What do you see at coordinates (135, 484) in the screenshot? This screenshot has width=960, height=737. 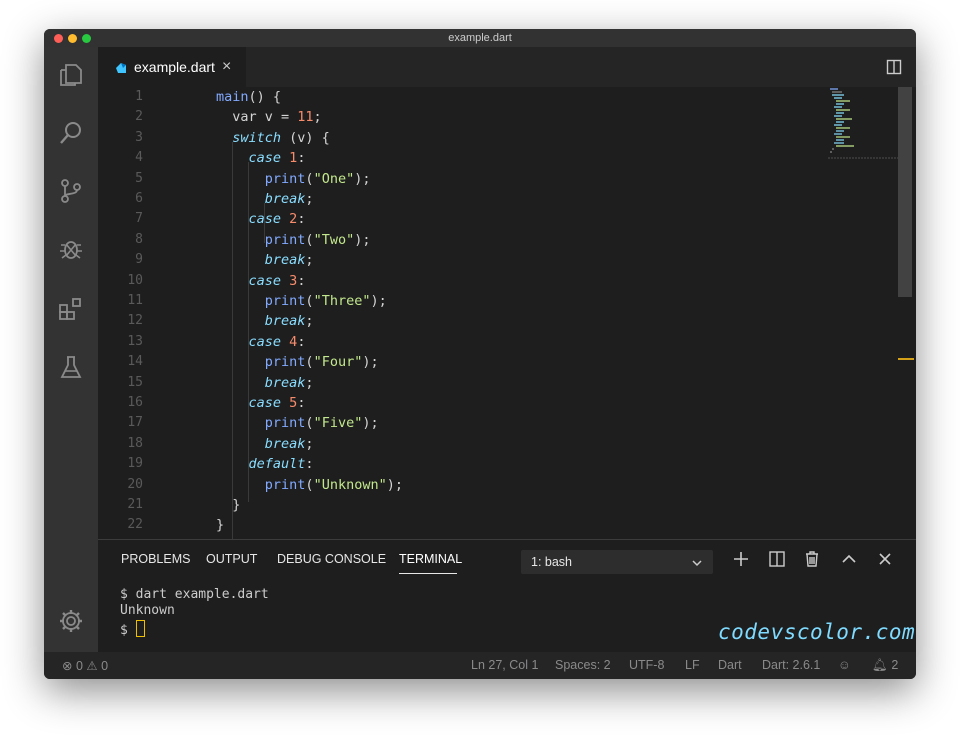 I see `line-number: 20` at bounding box center [135, 484].